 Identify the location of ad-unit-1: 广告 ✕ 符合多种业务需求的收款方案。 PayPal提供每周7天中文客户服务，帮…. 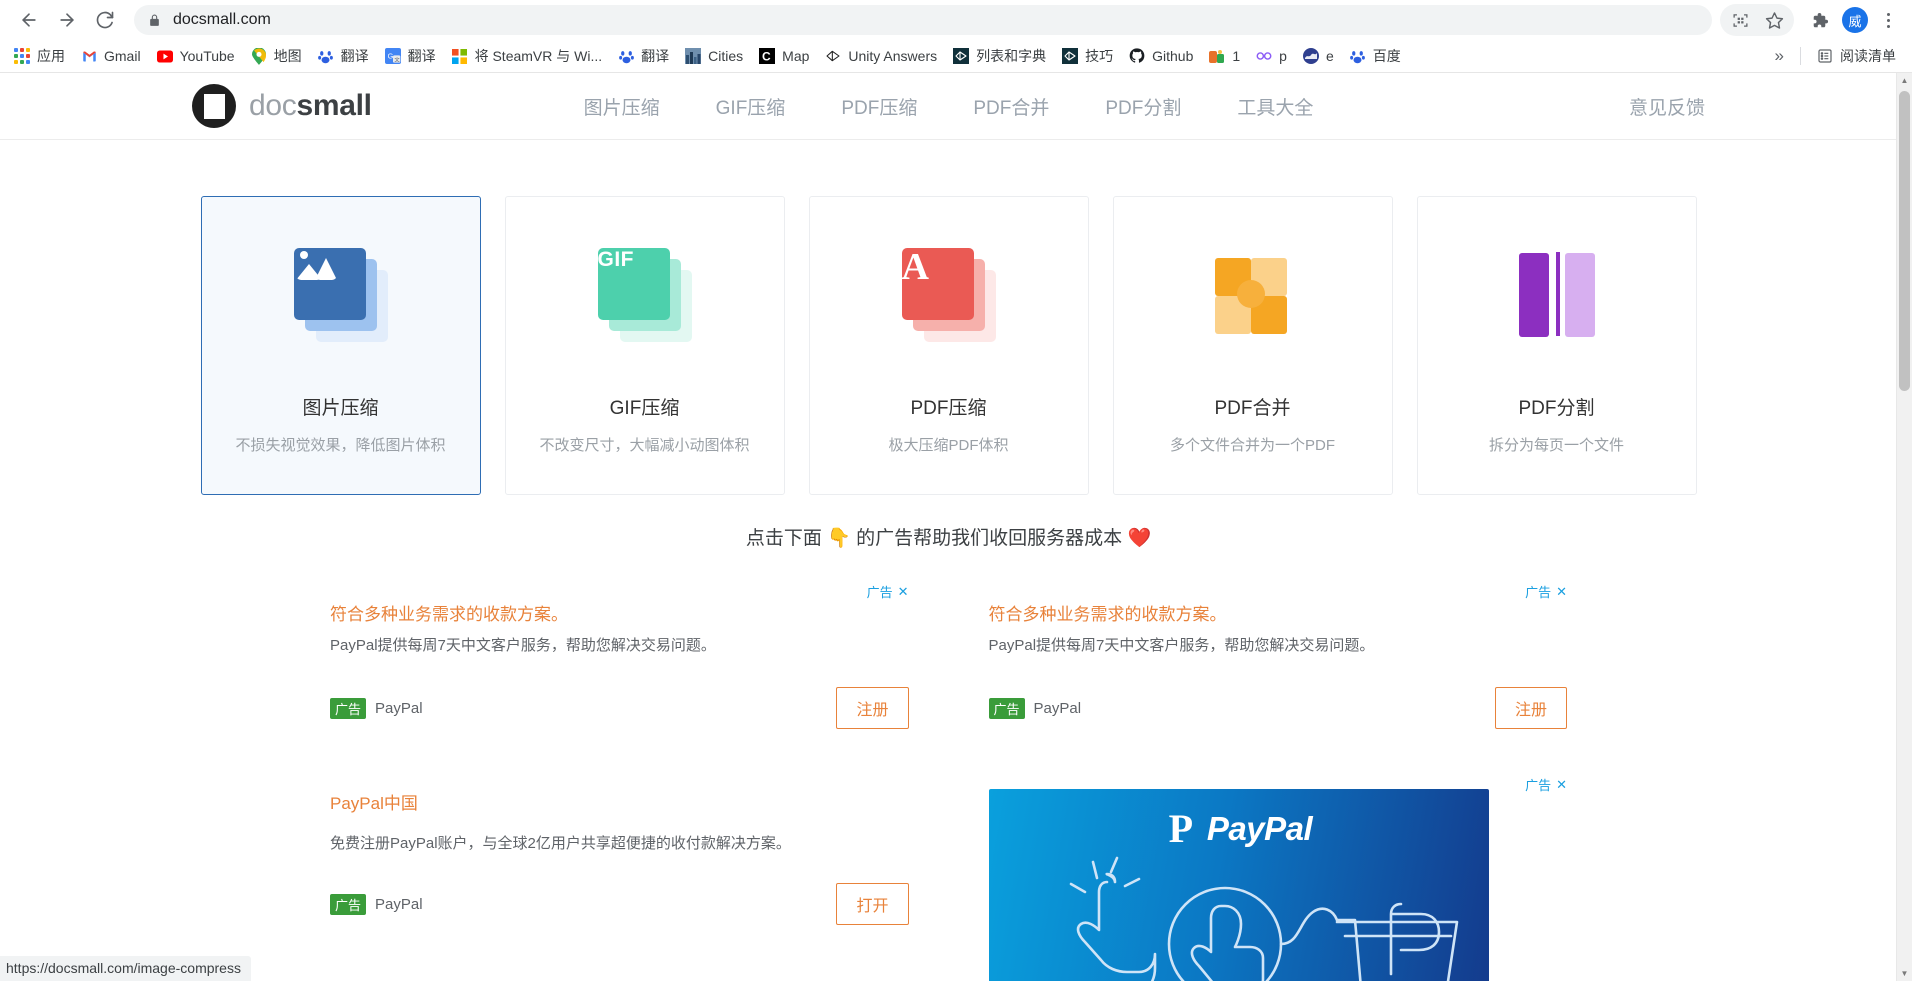
(639, 655).